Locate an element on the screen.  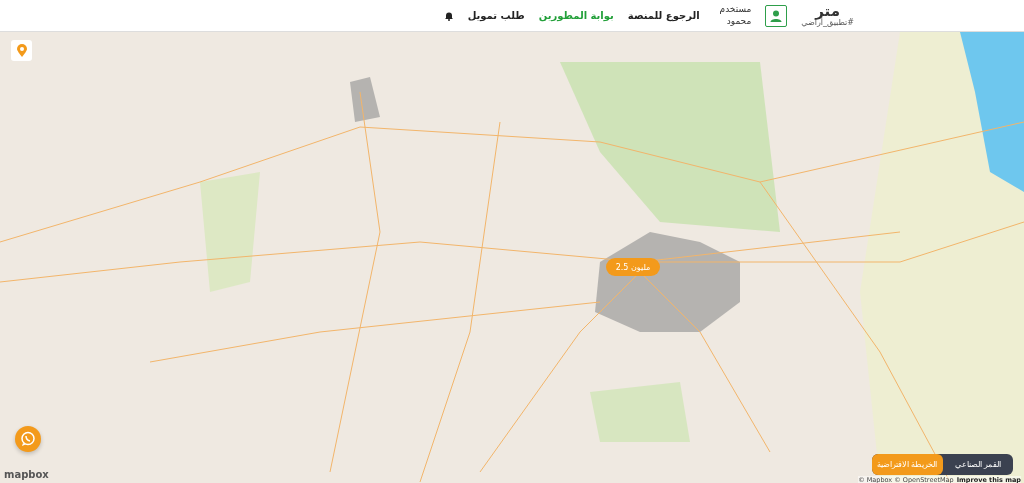
user-avatar is located at coordinates (776, 15).